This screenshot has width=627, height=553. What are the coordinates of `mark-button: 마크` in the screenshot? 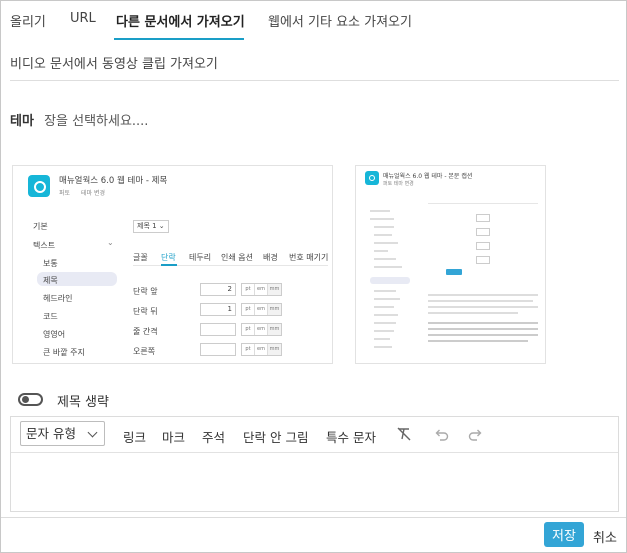 It's located at (173, 436).